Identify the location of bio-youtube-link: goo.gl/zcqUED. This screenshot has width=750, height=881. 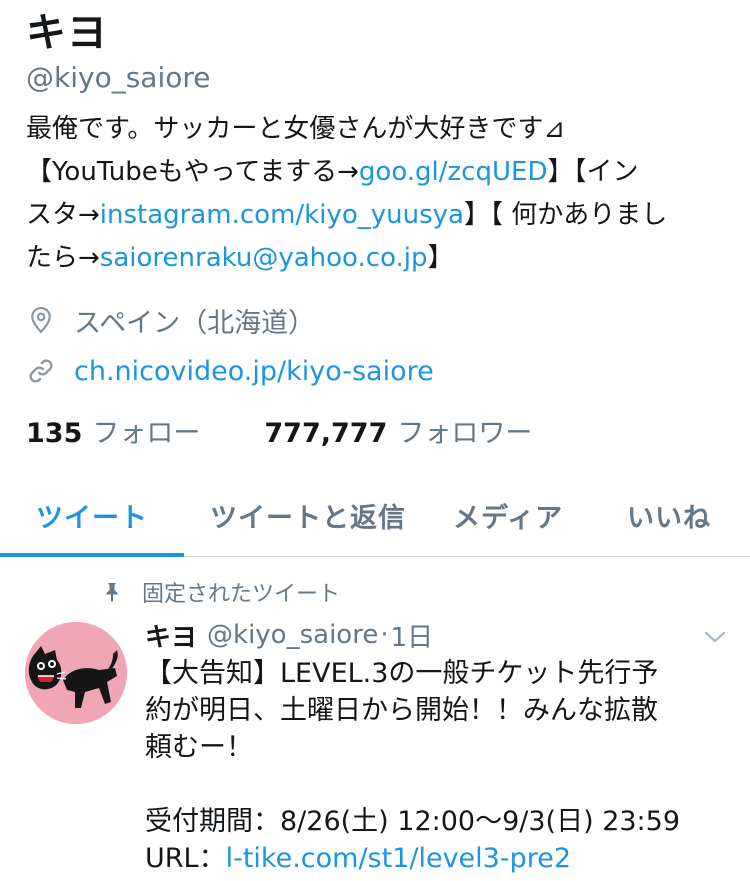
(453, 172).